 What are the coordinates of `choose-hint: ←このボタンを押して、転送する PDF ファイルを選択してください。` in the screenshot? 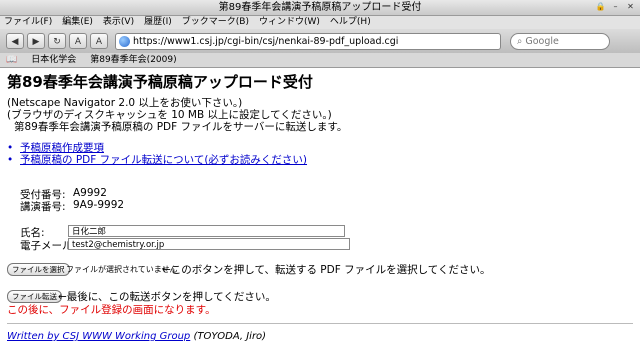 It's located at (326, 270).